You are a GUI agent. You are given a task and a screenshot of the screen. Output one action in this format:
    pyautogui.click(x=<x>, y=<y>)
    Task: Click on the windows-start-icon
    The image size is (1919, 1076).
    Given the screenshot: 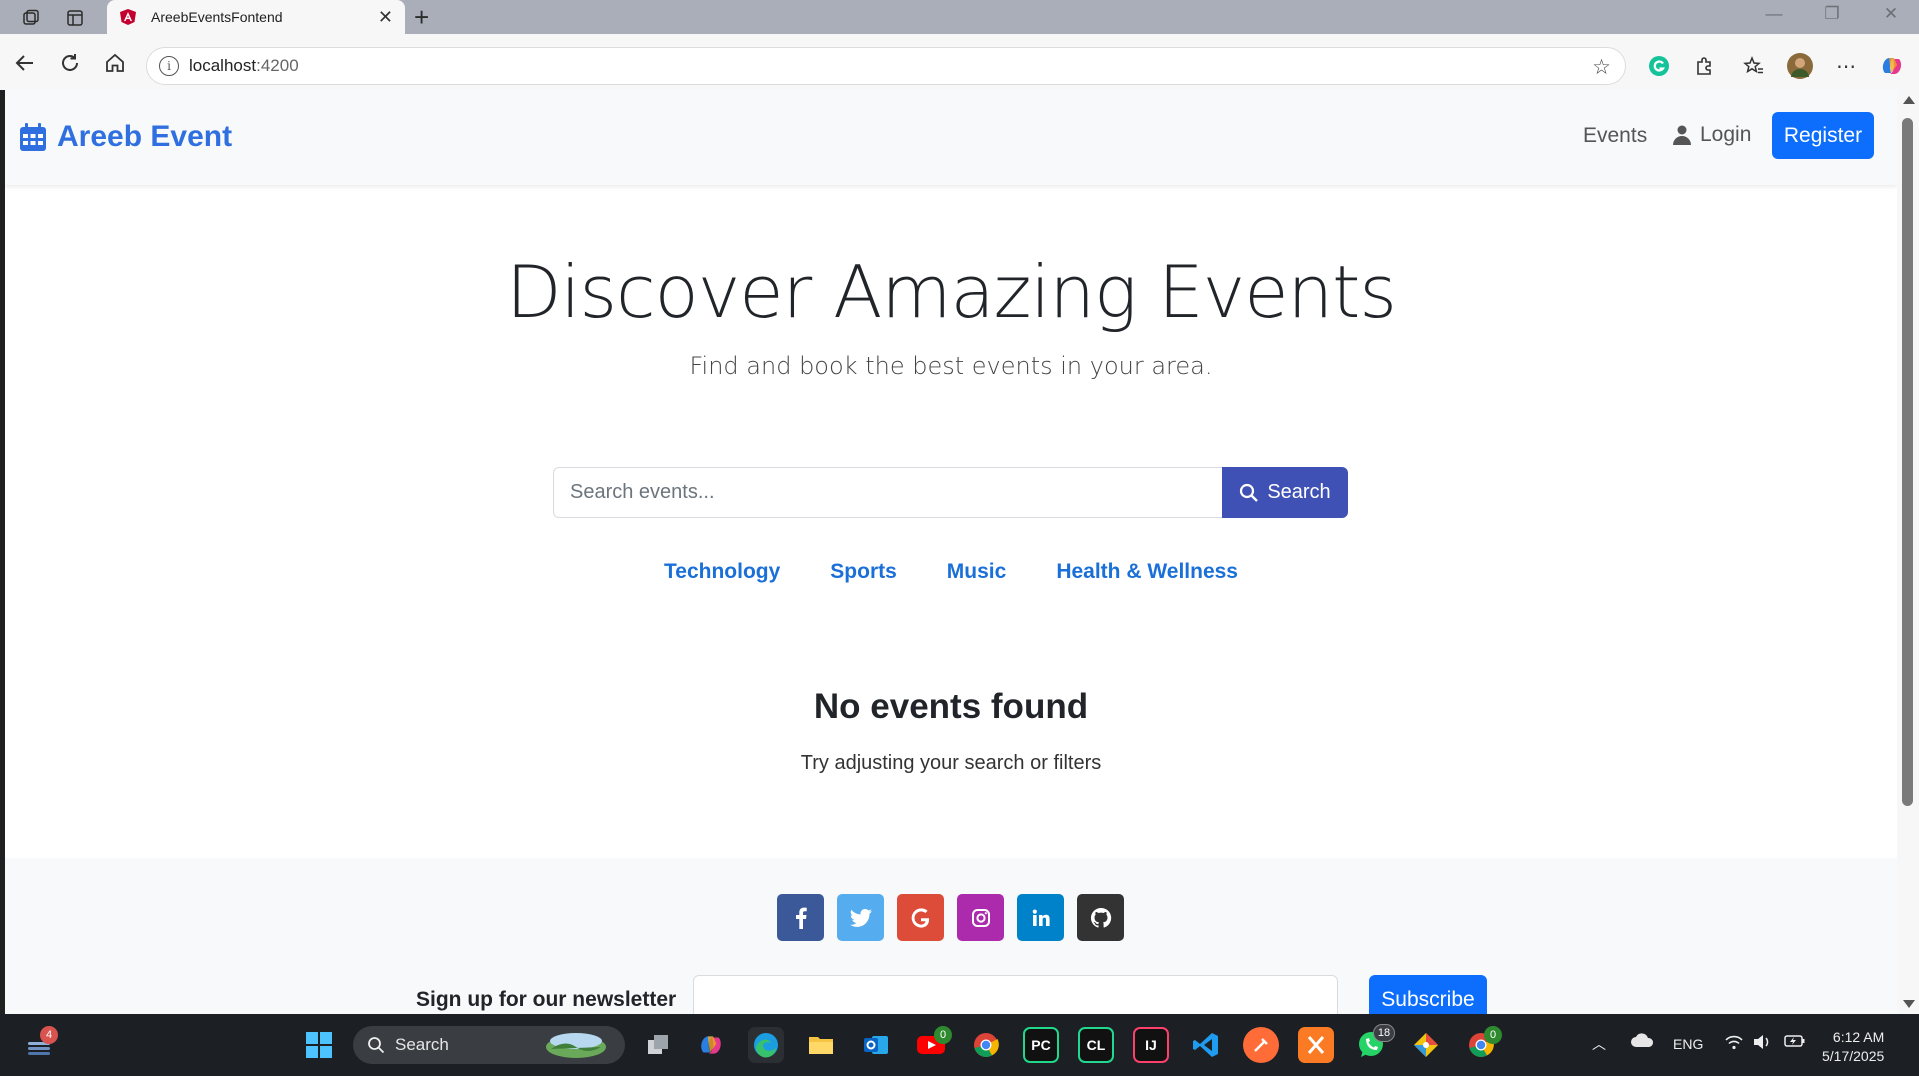 What is the action you would take?
    pyautogui.click(x=319, y=1045)
    